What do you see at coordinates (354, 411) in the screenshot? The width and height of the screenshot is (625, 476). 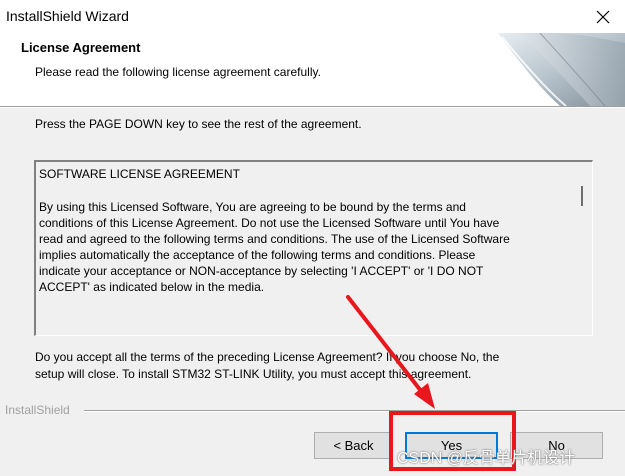 I see `footer-divider-highlight` at bounding box center [354, 411].